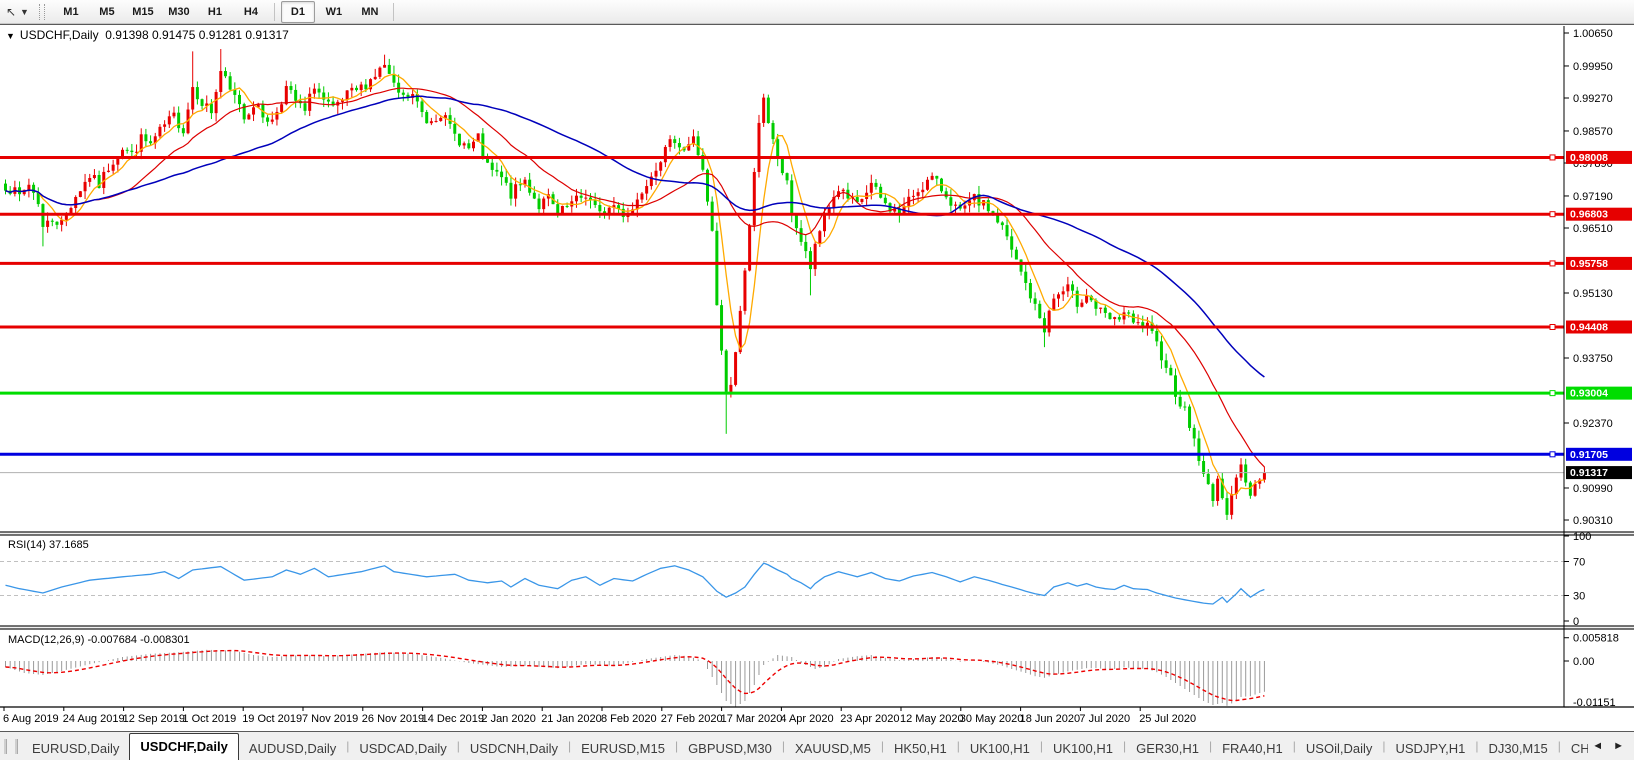 This screenshot has height=760, width=1634. What do you see at coordinates (41, 11) in the screenshot?
I see `toolbar-grip` at bounding box center [41, 11].